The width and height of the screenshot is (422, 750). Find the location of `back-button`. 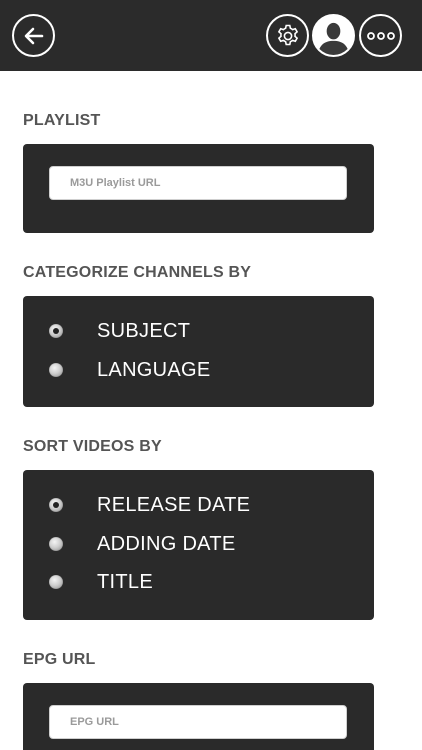

back-button is located at coordinates (33, 35).